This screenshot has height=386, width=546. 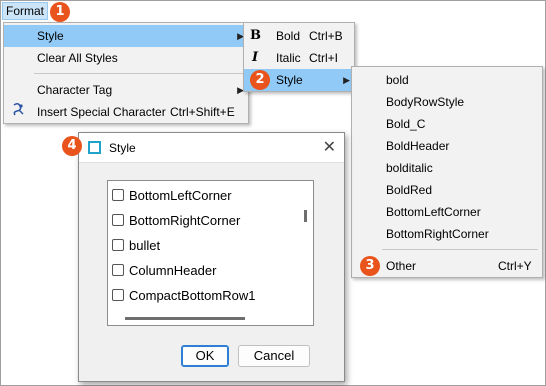 I want to click on style-option: bolditalic, so click(x=447, y=168).